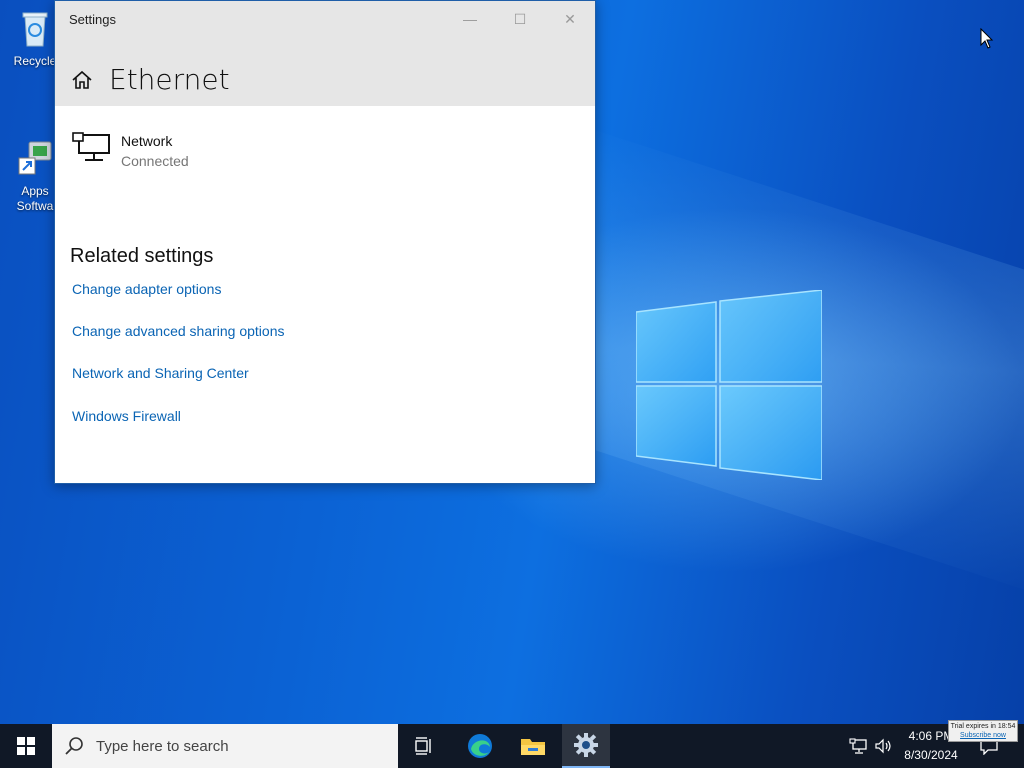 The height and width of the screenshot is (768, 1024). Describe the element at coordinates (130, 151) in the screenshot. I see `network-item: Network Connected` at that location.